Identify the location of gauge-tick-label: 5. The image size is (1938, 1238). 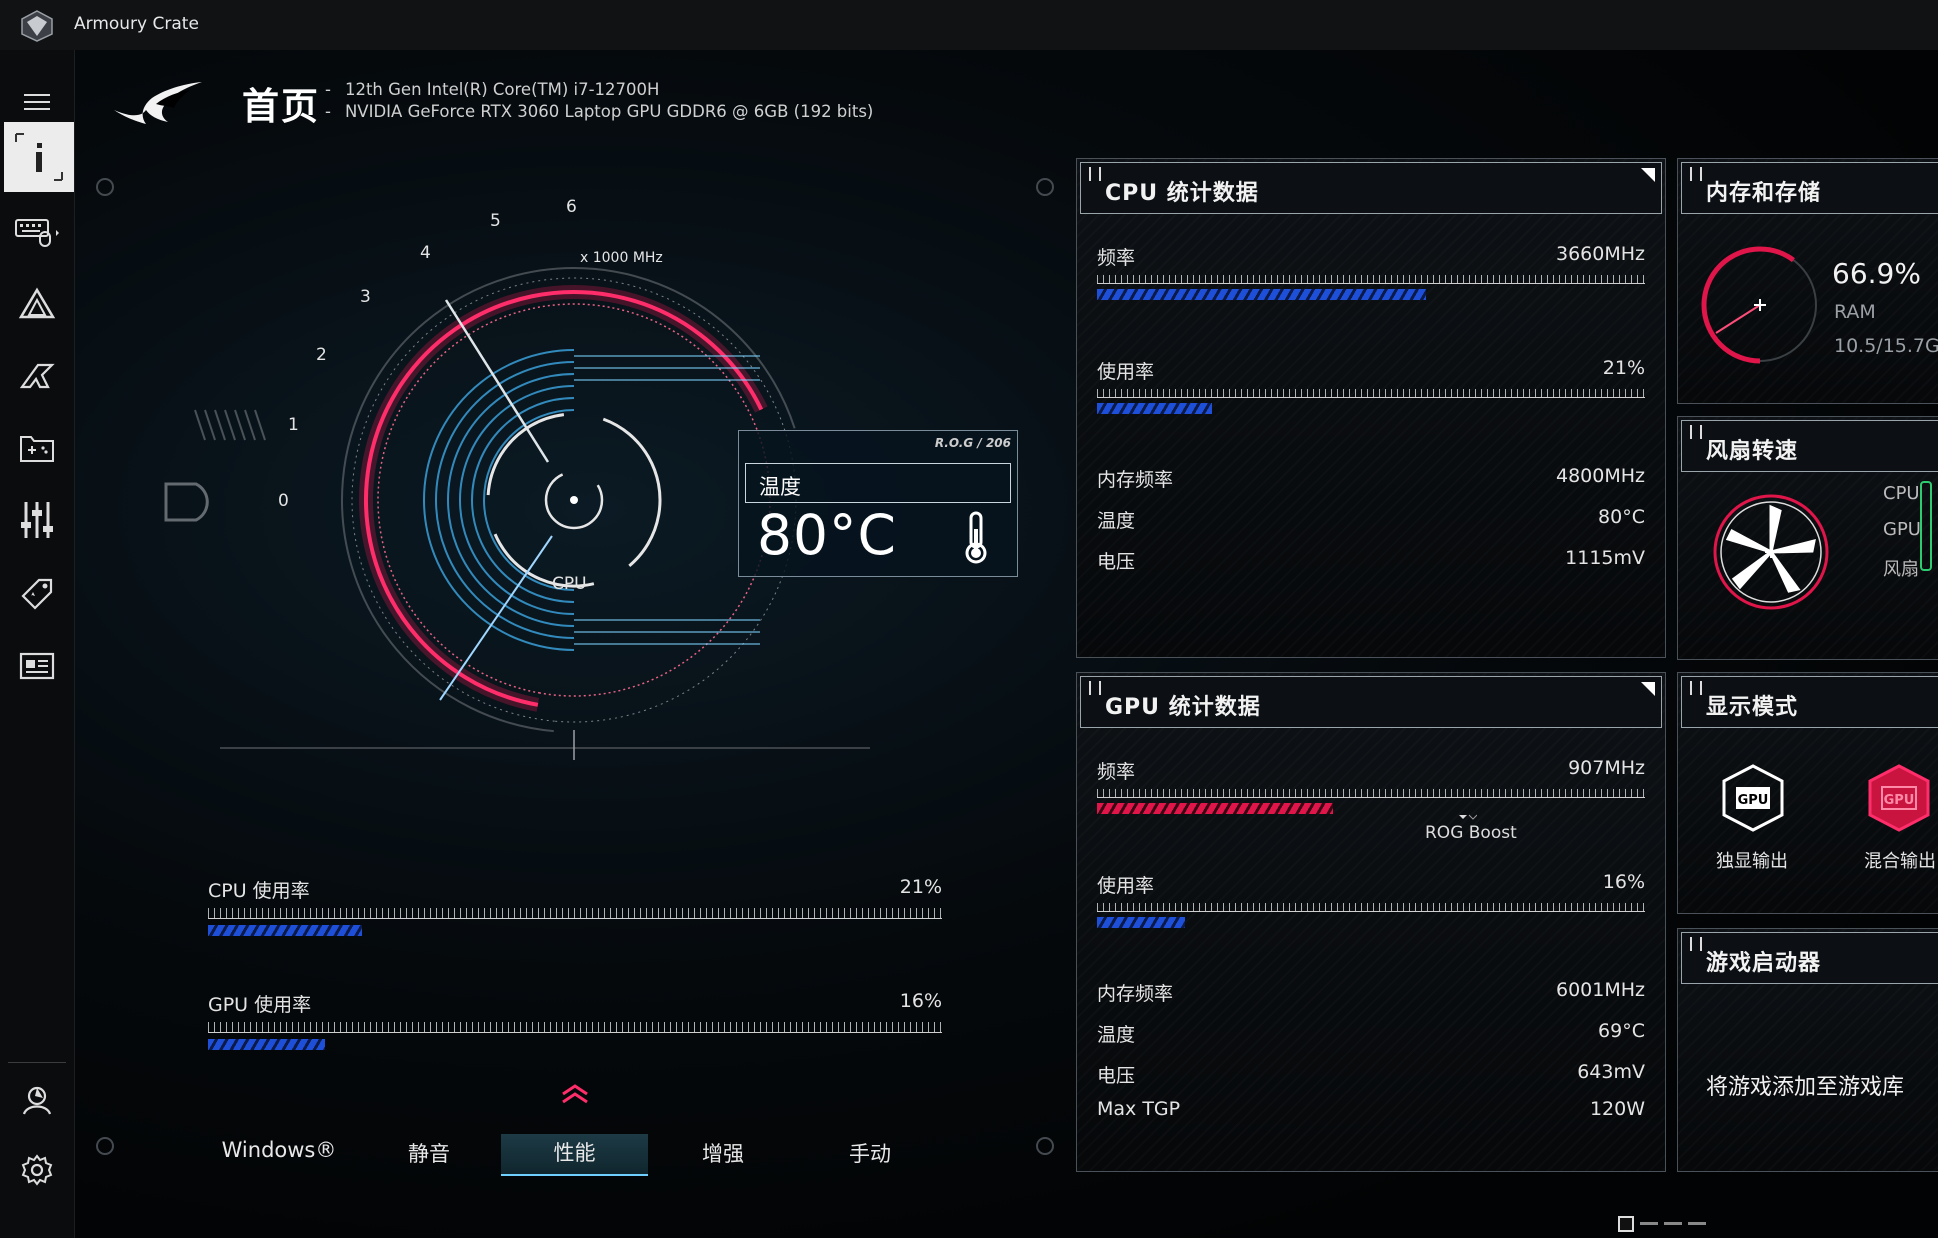
(495, 221).